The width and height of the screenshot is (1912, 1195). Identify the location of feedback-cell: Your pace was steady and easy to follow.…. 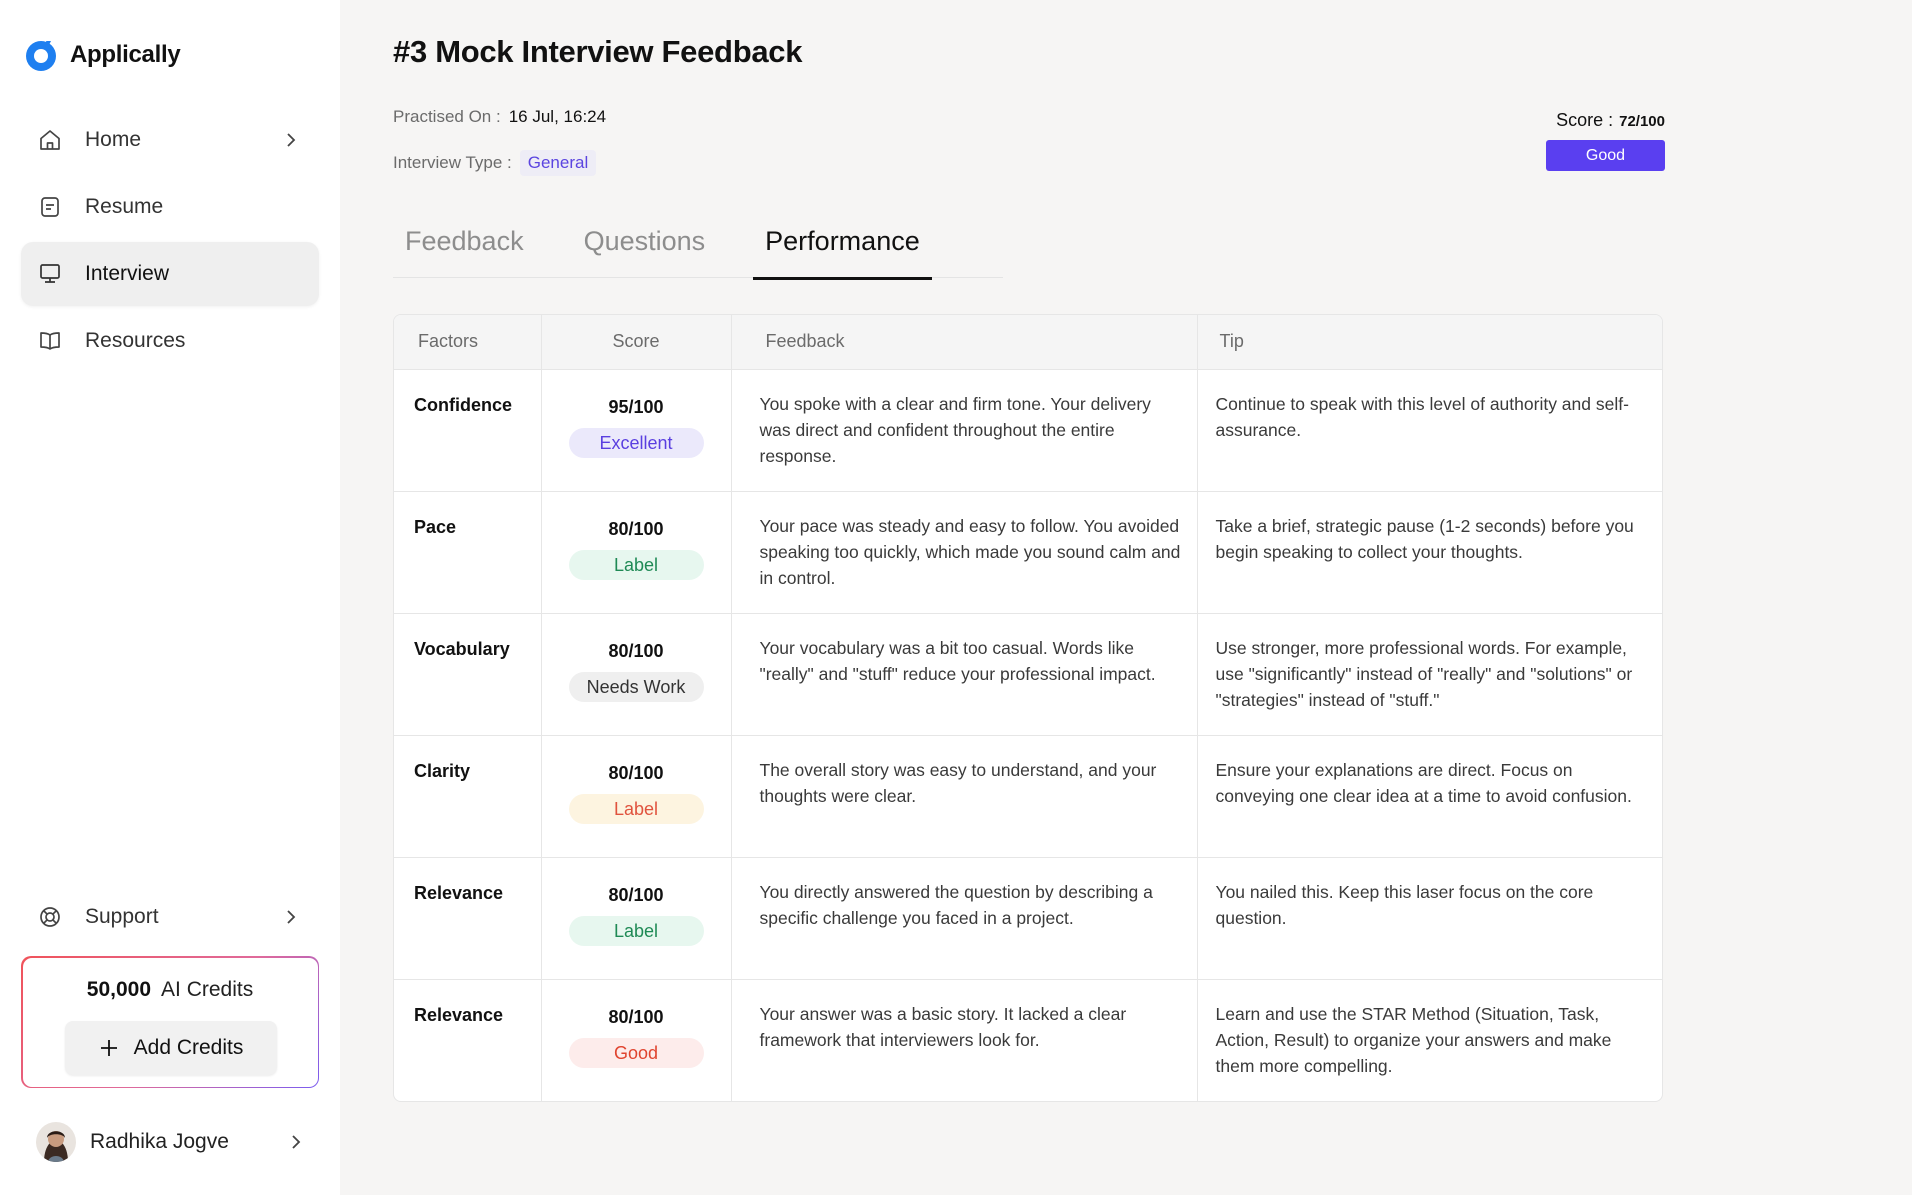
(964, 552).